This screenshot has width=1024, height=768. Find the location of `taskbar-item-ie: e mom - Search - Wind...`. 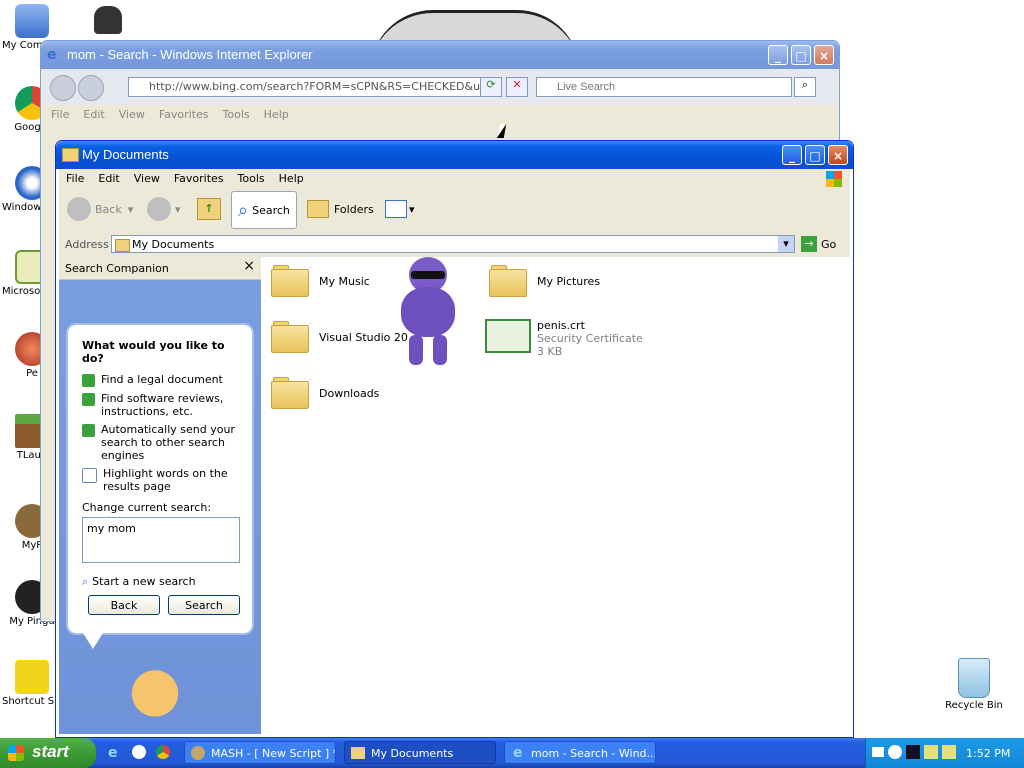

taskbar-item-ie: e mom - Search - Wind... is located at coordinates (580, 752).